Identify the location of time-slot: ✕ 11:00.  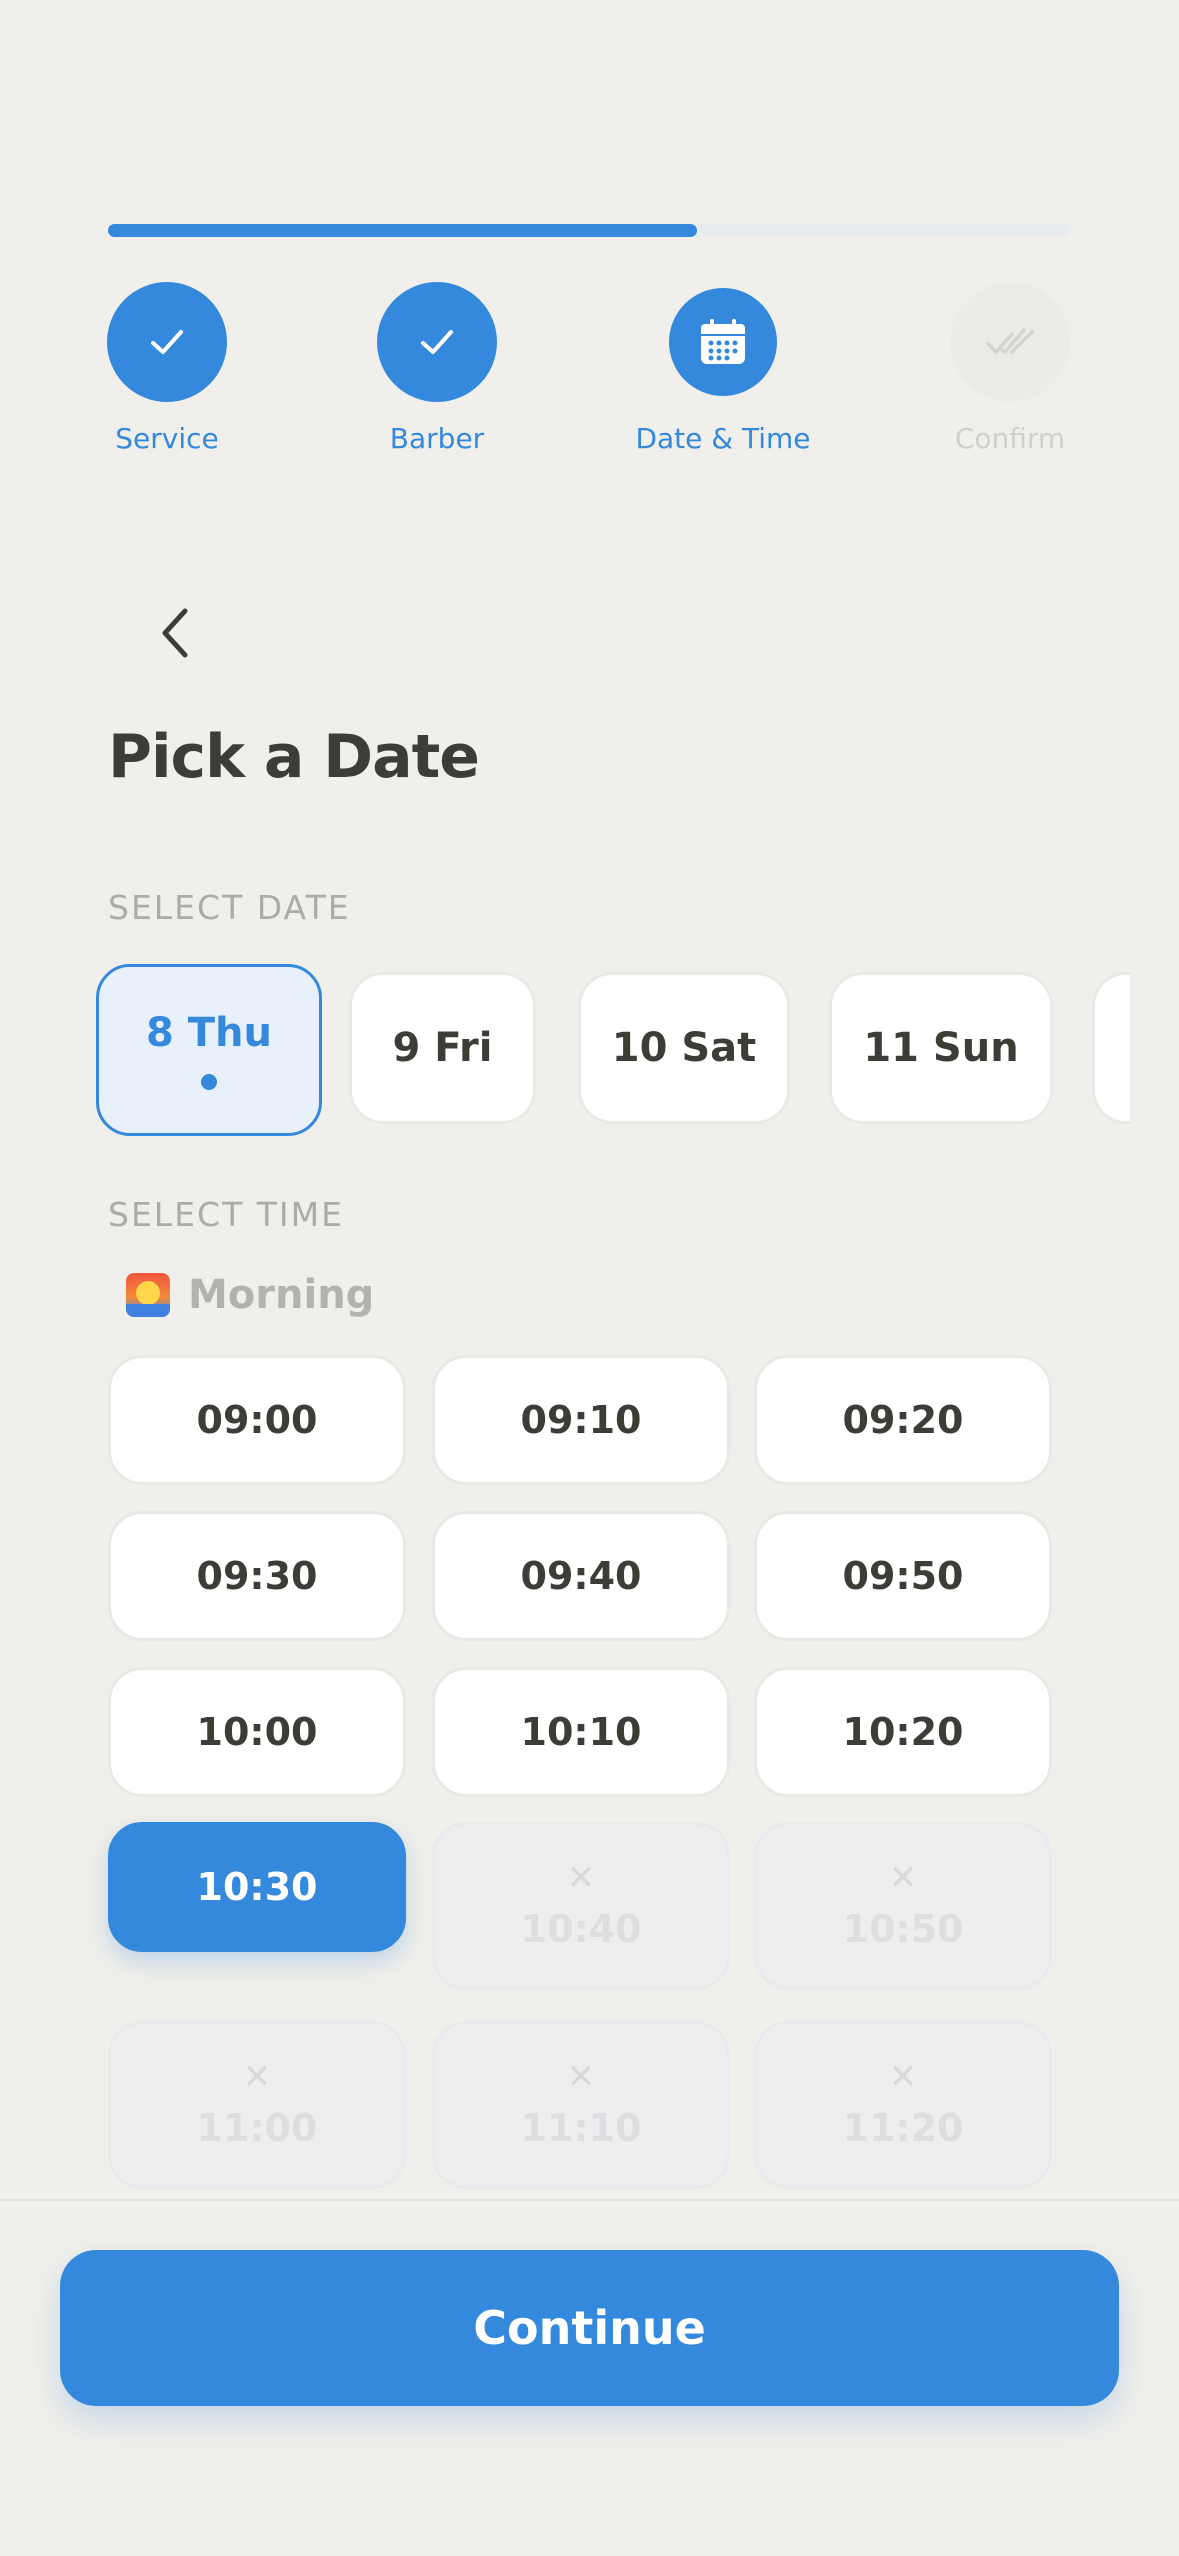
(257, 2105).